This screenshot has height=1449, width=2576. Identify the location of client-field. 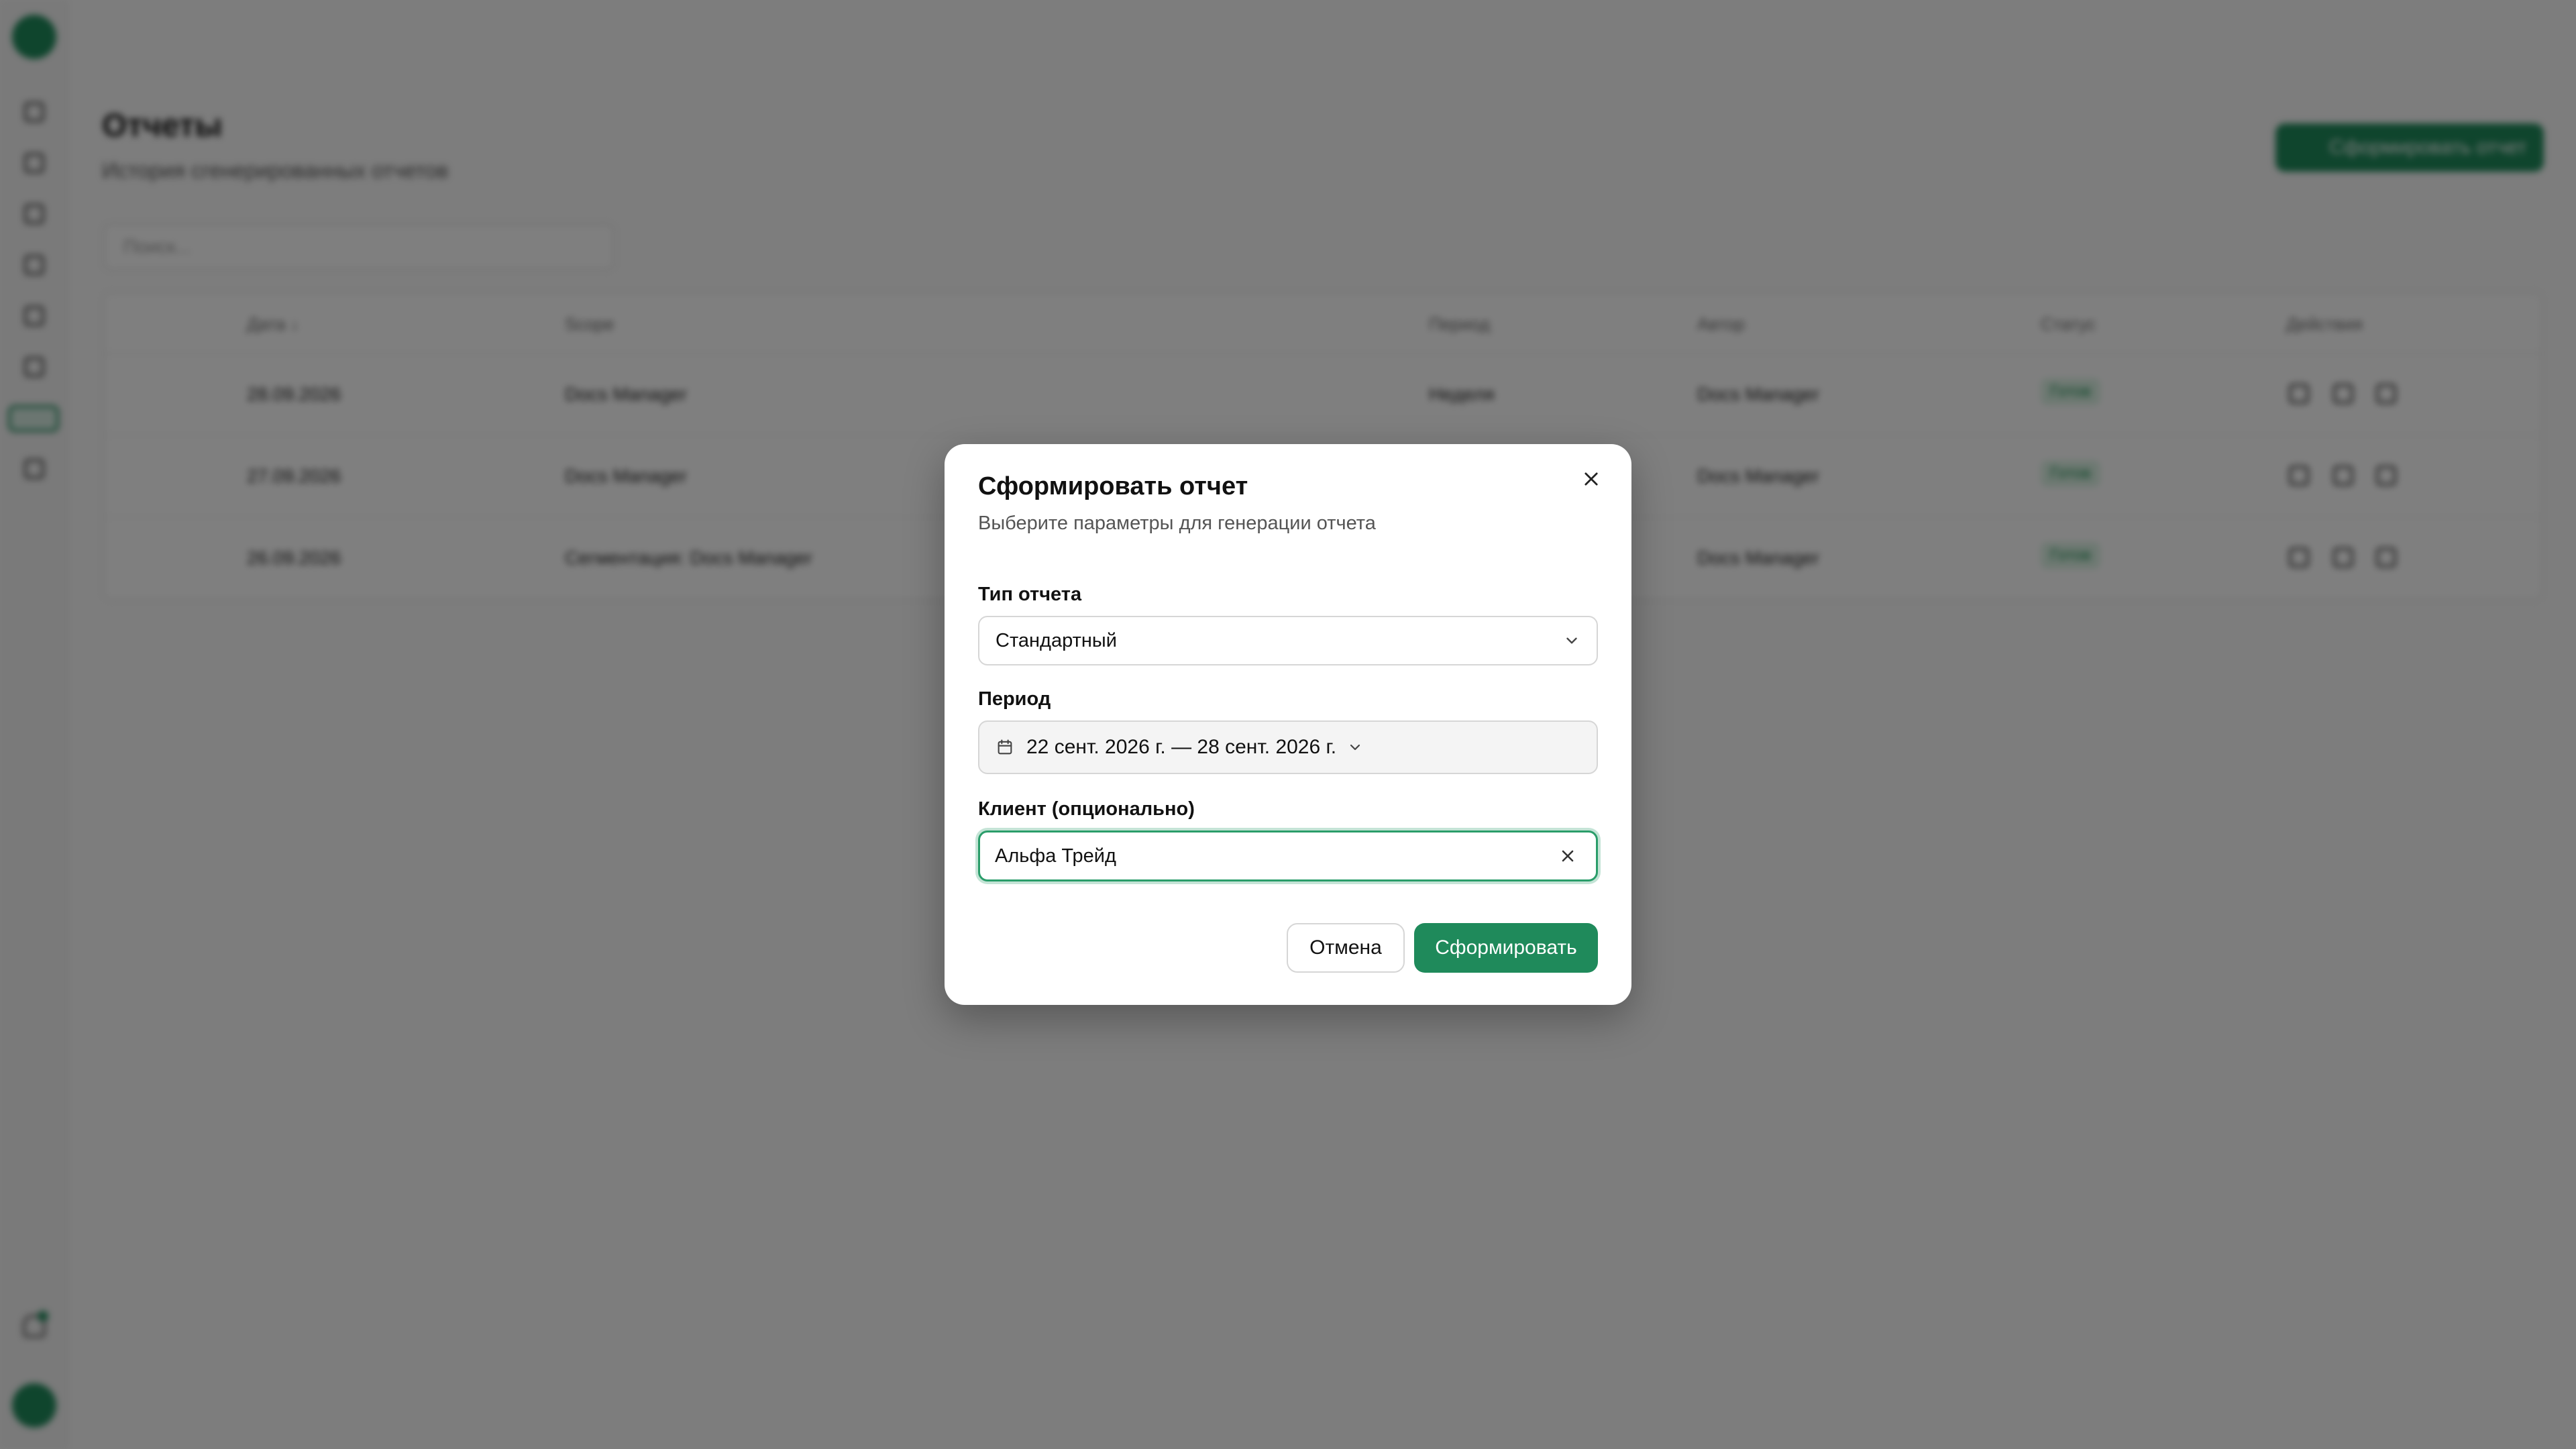
(1288, 855).